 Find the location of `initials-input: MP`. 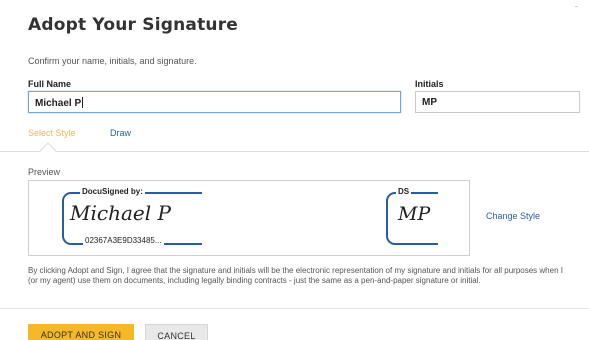

initials-input: MP is located at coordinates (497, 102).